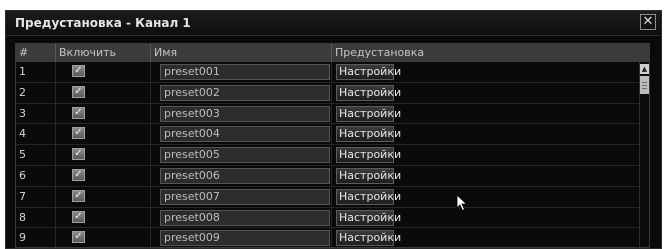  Describe the element at coordinates (36, 53) in the screenshot. I see `column-header-num: #` at that location.